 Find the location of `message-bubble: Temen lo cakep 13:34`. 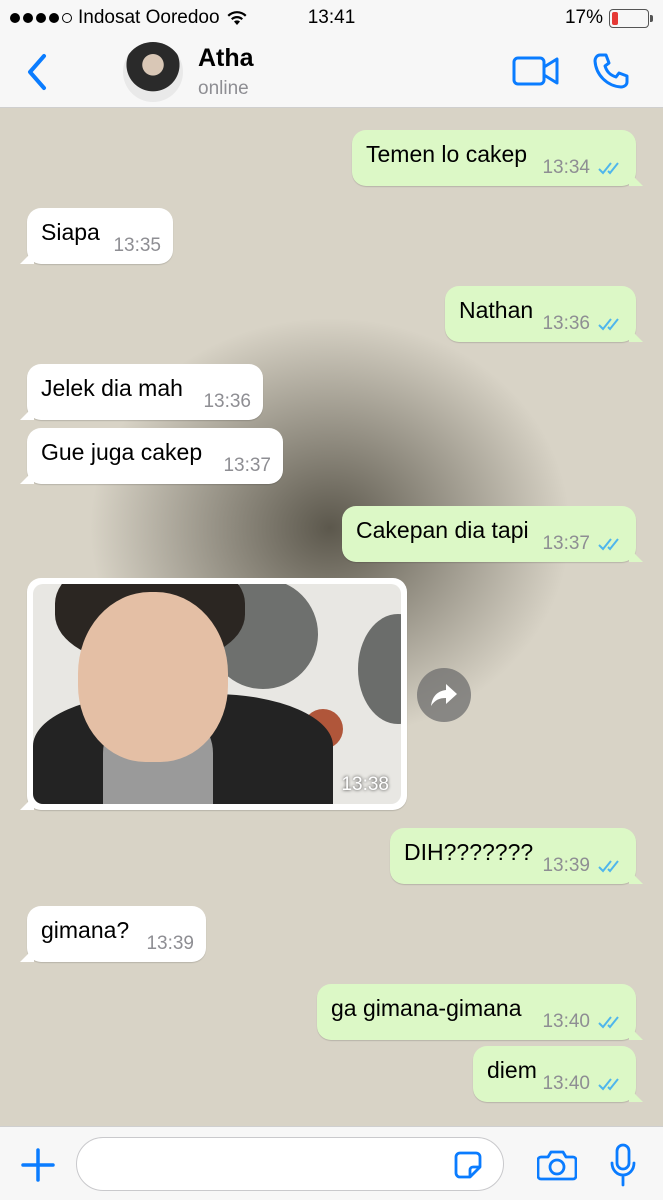

message-bubble: Temen lo cakep 13:34 is located at coordinates (494, 158).